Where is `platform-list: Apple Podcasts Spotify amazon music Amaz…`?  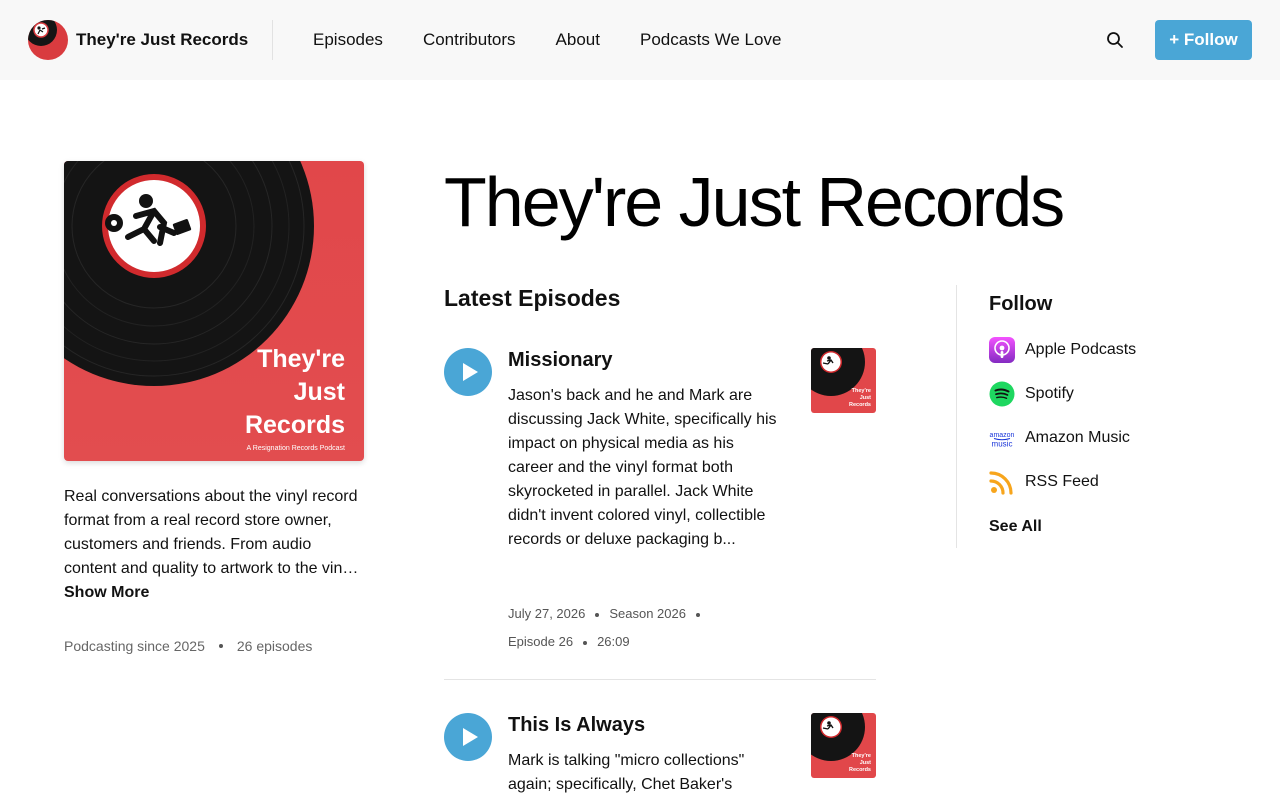 platform-list: Apple Podcasts Spotify amazon music Amaz… is located at coordinates (1062, 424).